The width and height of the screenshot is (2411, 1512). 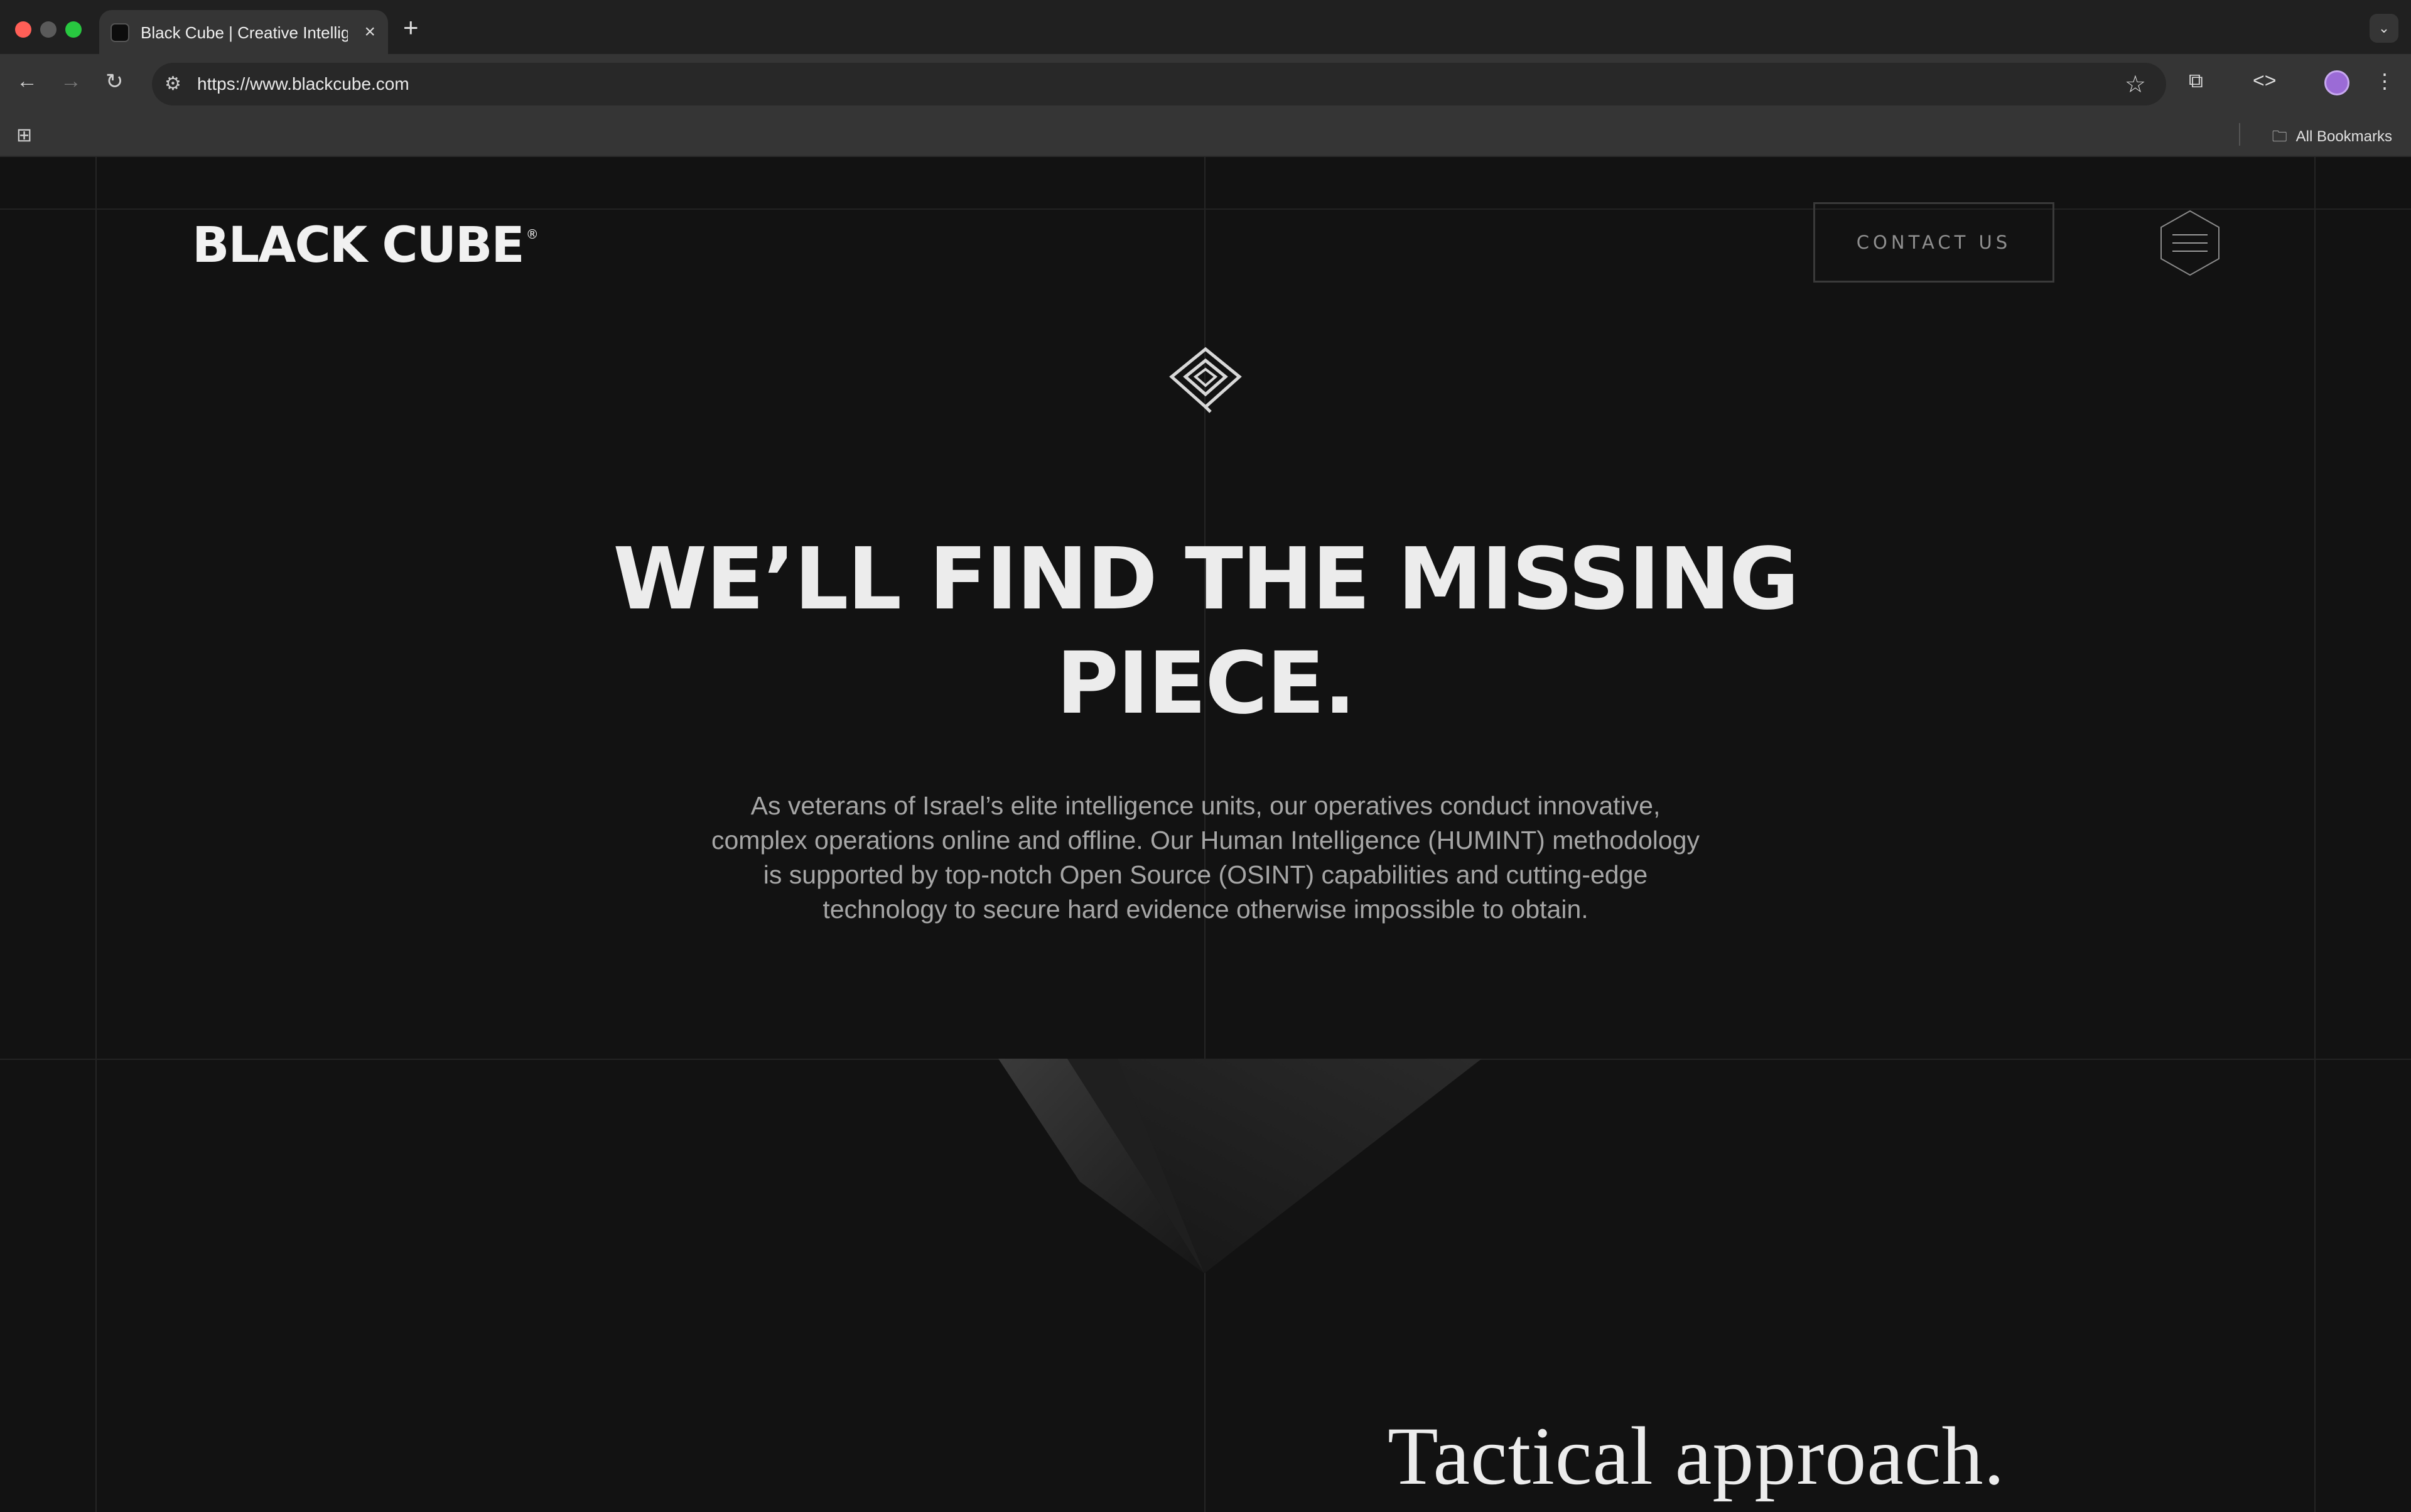 I want to click on bookmarks-bar: ⊞ 🗀 All Bookmarks, so click(x=1205, y=135).